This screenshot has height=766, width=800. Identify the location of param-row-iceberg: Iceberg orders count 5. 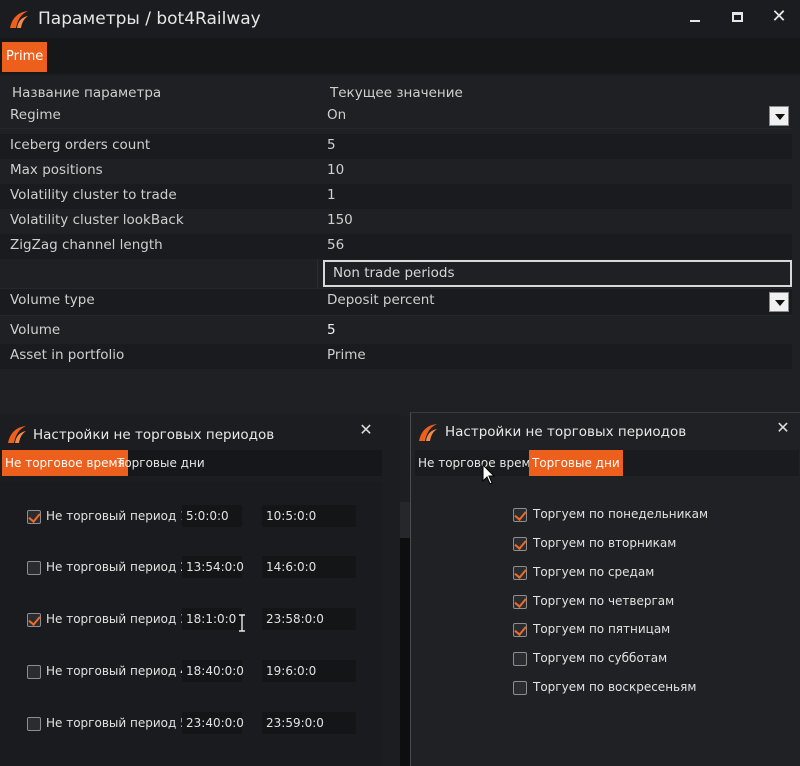
(396, 146).